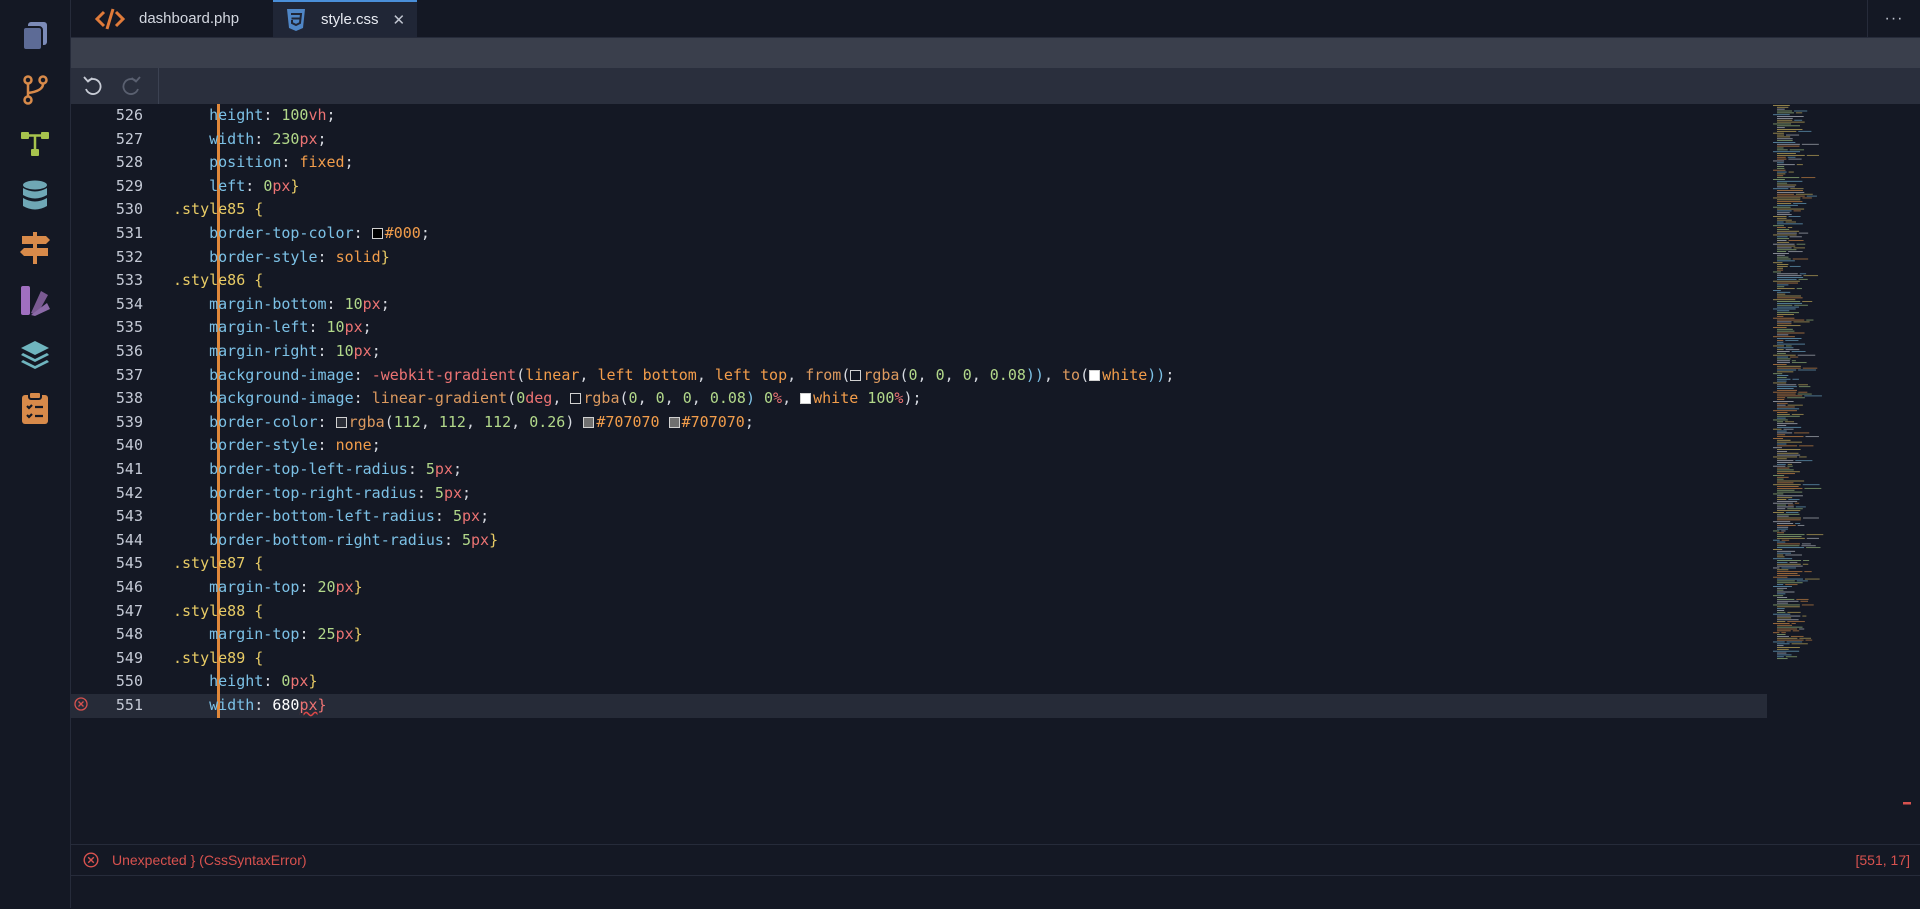 The image size is (1920, 909). I want to click on line-number: 542, so click(129, 492).